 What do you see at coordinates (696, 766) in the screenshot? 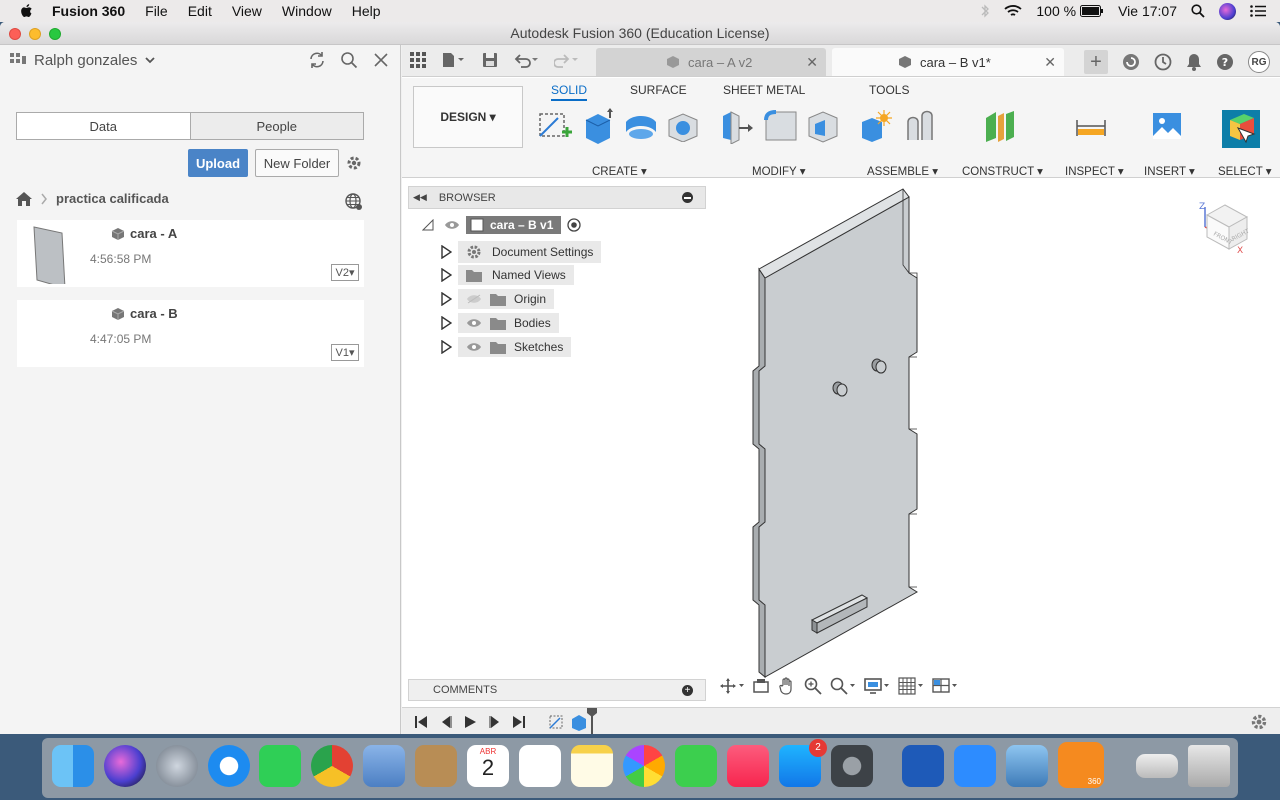
I see `facetime-icon` at bounding box center [696, 766].